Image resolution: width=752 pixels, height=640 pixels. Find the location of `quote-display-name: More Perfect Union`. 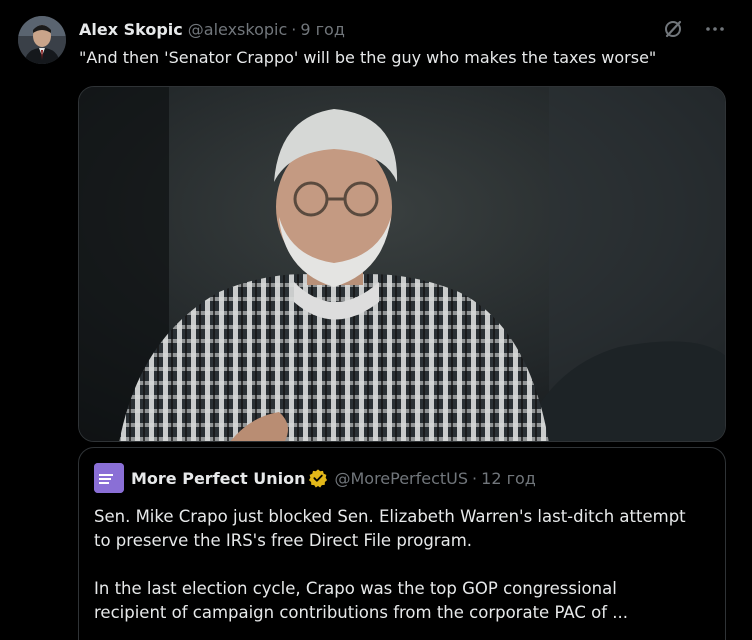

quote-display-name: More Perfect Union is located at coordinates (218, 478).